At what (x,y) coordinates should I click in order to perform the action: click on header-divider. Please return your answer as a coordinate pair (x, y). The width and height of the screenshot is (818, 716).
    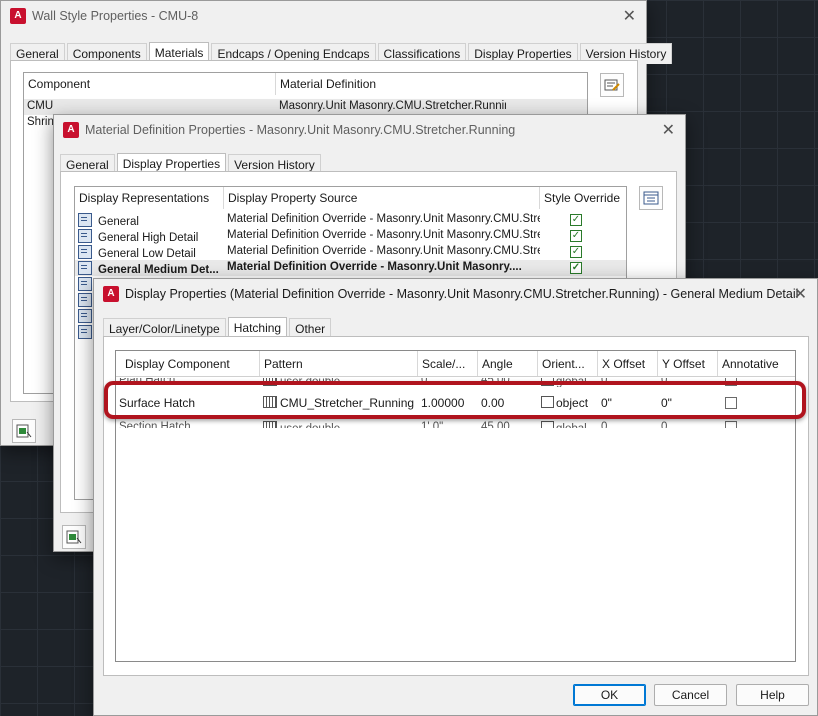
    Looking at the image, I should click on (455, 376).